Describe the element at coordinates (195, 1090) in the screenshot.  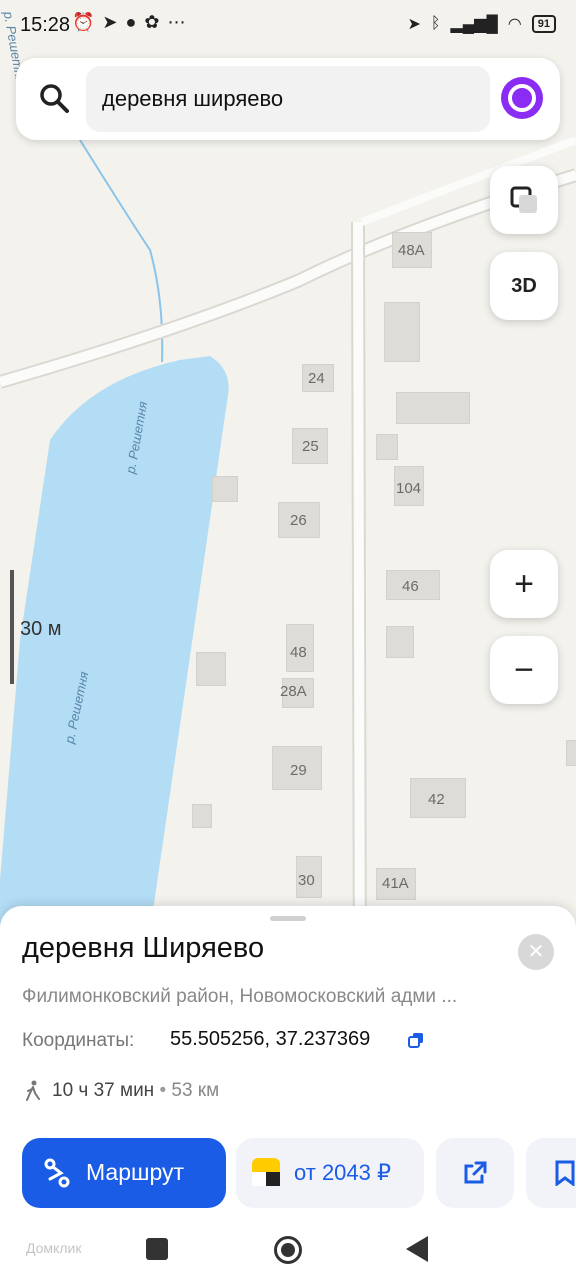
I see `walking-distance: 53 км` at that location.